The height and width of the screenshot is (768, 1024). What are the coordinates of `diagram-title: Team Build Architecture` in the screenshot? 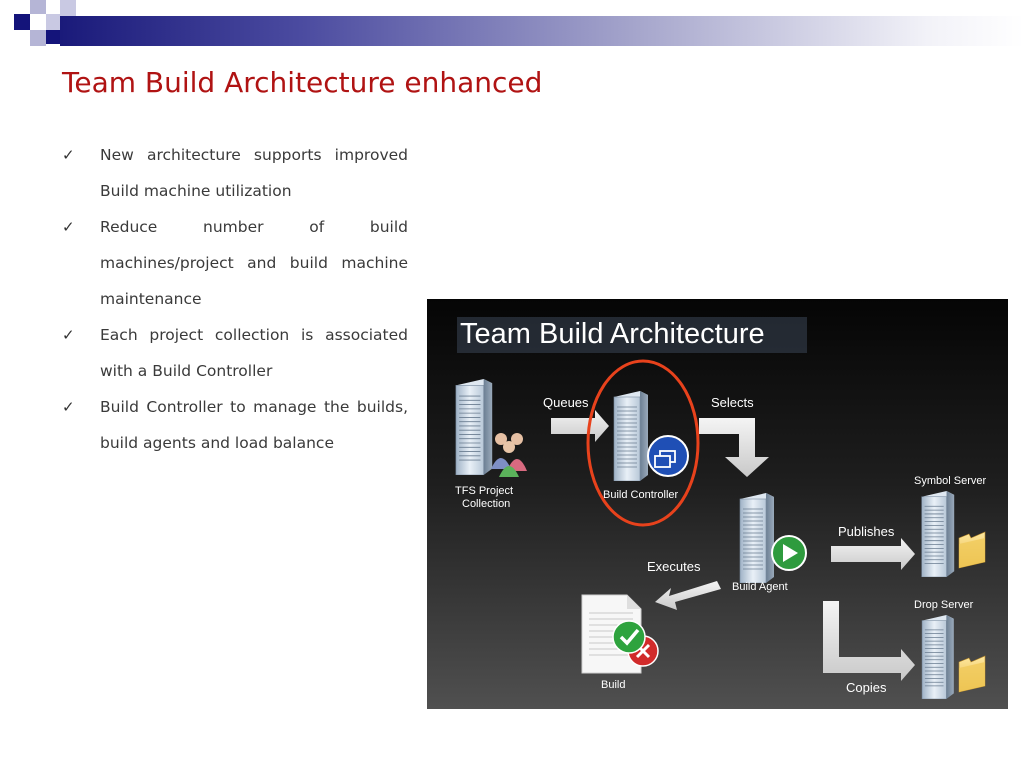 It's located at (612, 334).